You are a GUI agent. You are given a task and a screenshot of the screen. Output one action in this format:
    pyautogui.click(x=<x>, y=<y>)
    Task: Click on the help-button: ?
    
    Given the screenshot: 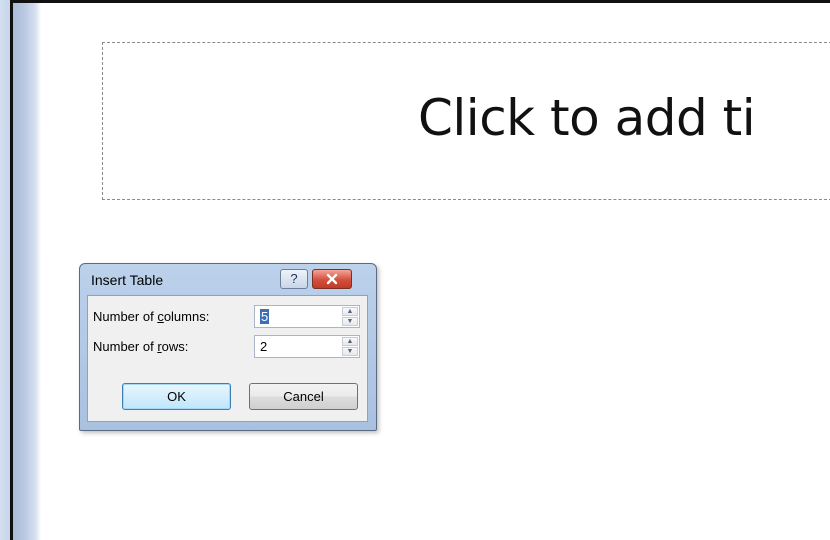 What is the action you would take?
    pyautogui.click(x=294, y=279)
    